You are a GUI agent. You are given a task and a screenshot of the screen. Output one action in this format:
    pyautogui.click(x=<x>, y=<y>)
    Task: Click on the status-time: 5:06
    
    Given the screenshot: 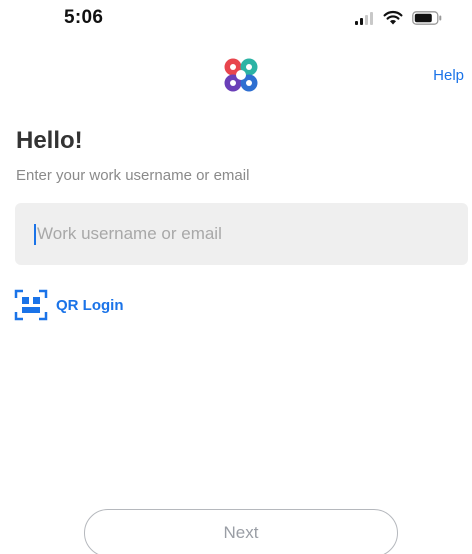 What is the action you would take?
    pyautogui.click(x=84, y=17)
    